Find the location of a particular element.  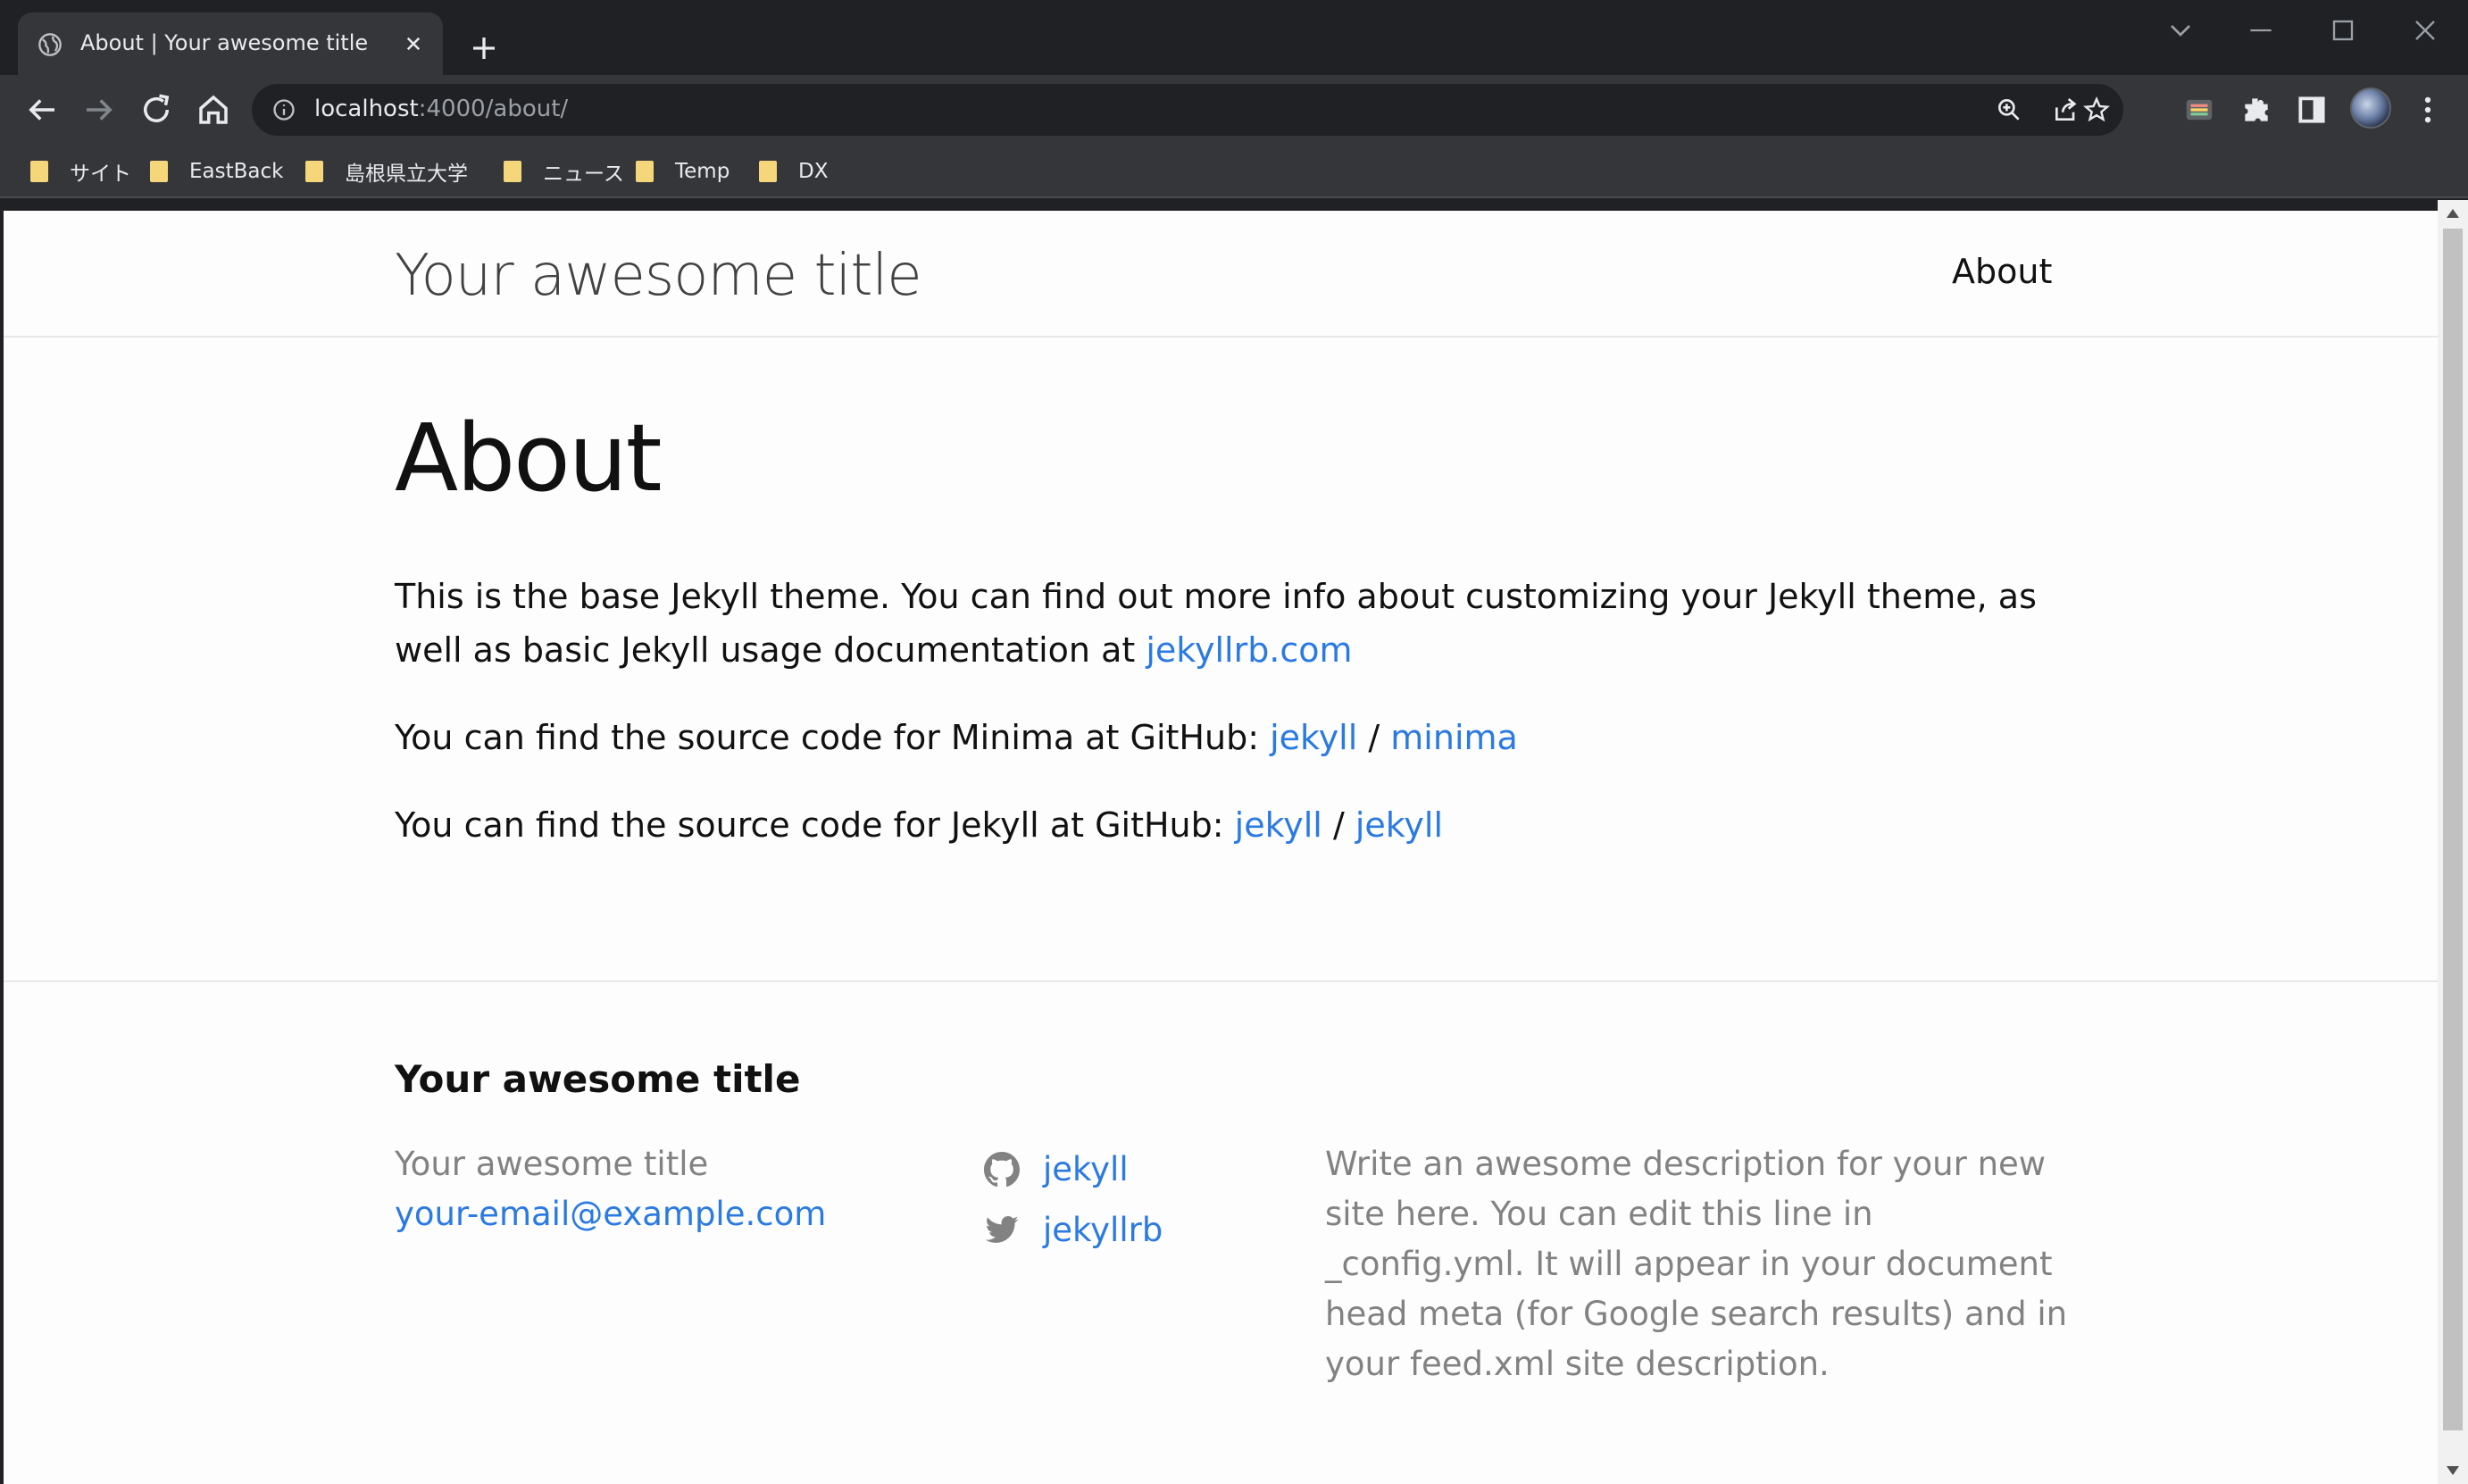

twitter-icon is located at coordinates (1002, 1229).